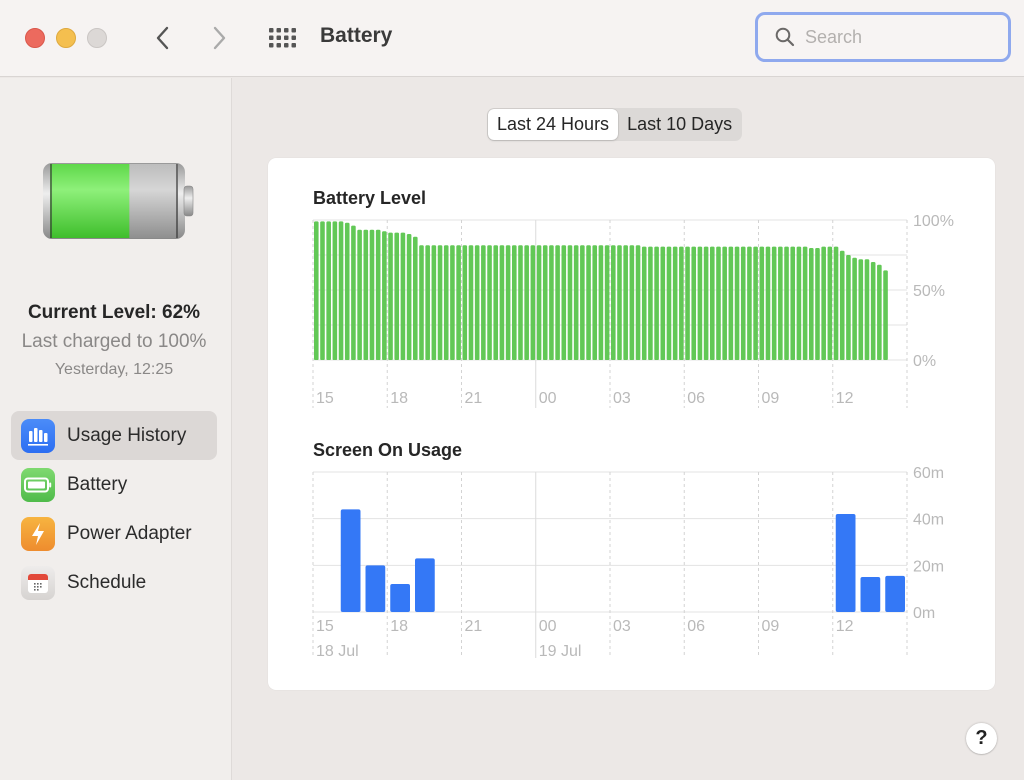 This screenshot has width=1024, height=780. What do you see at coordinates (981, 738) in the screenshot?
I see `help-button: ?` at bounding box center [981, 738].